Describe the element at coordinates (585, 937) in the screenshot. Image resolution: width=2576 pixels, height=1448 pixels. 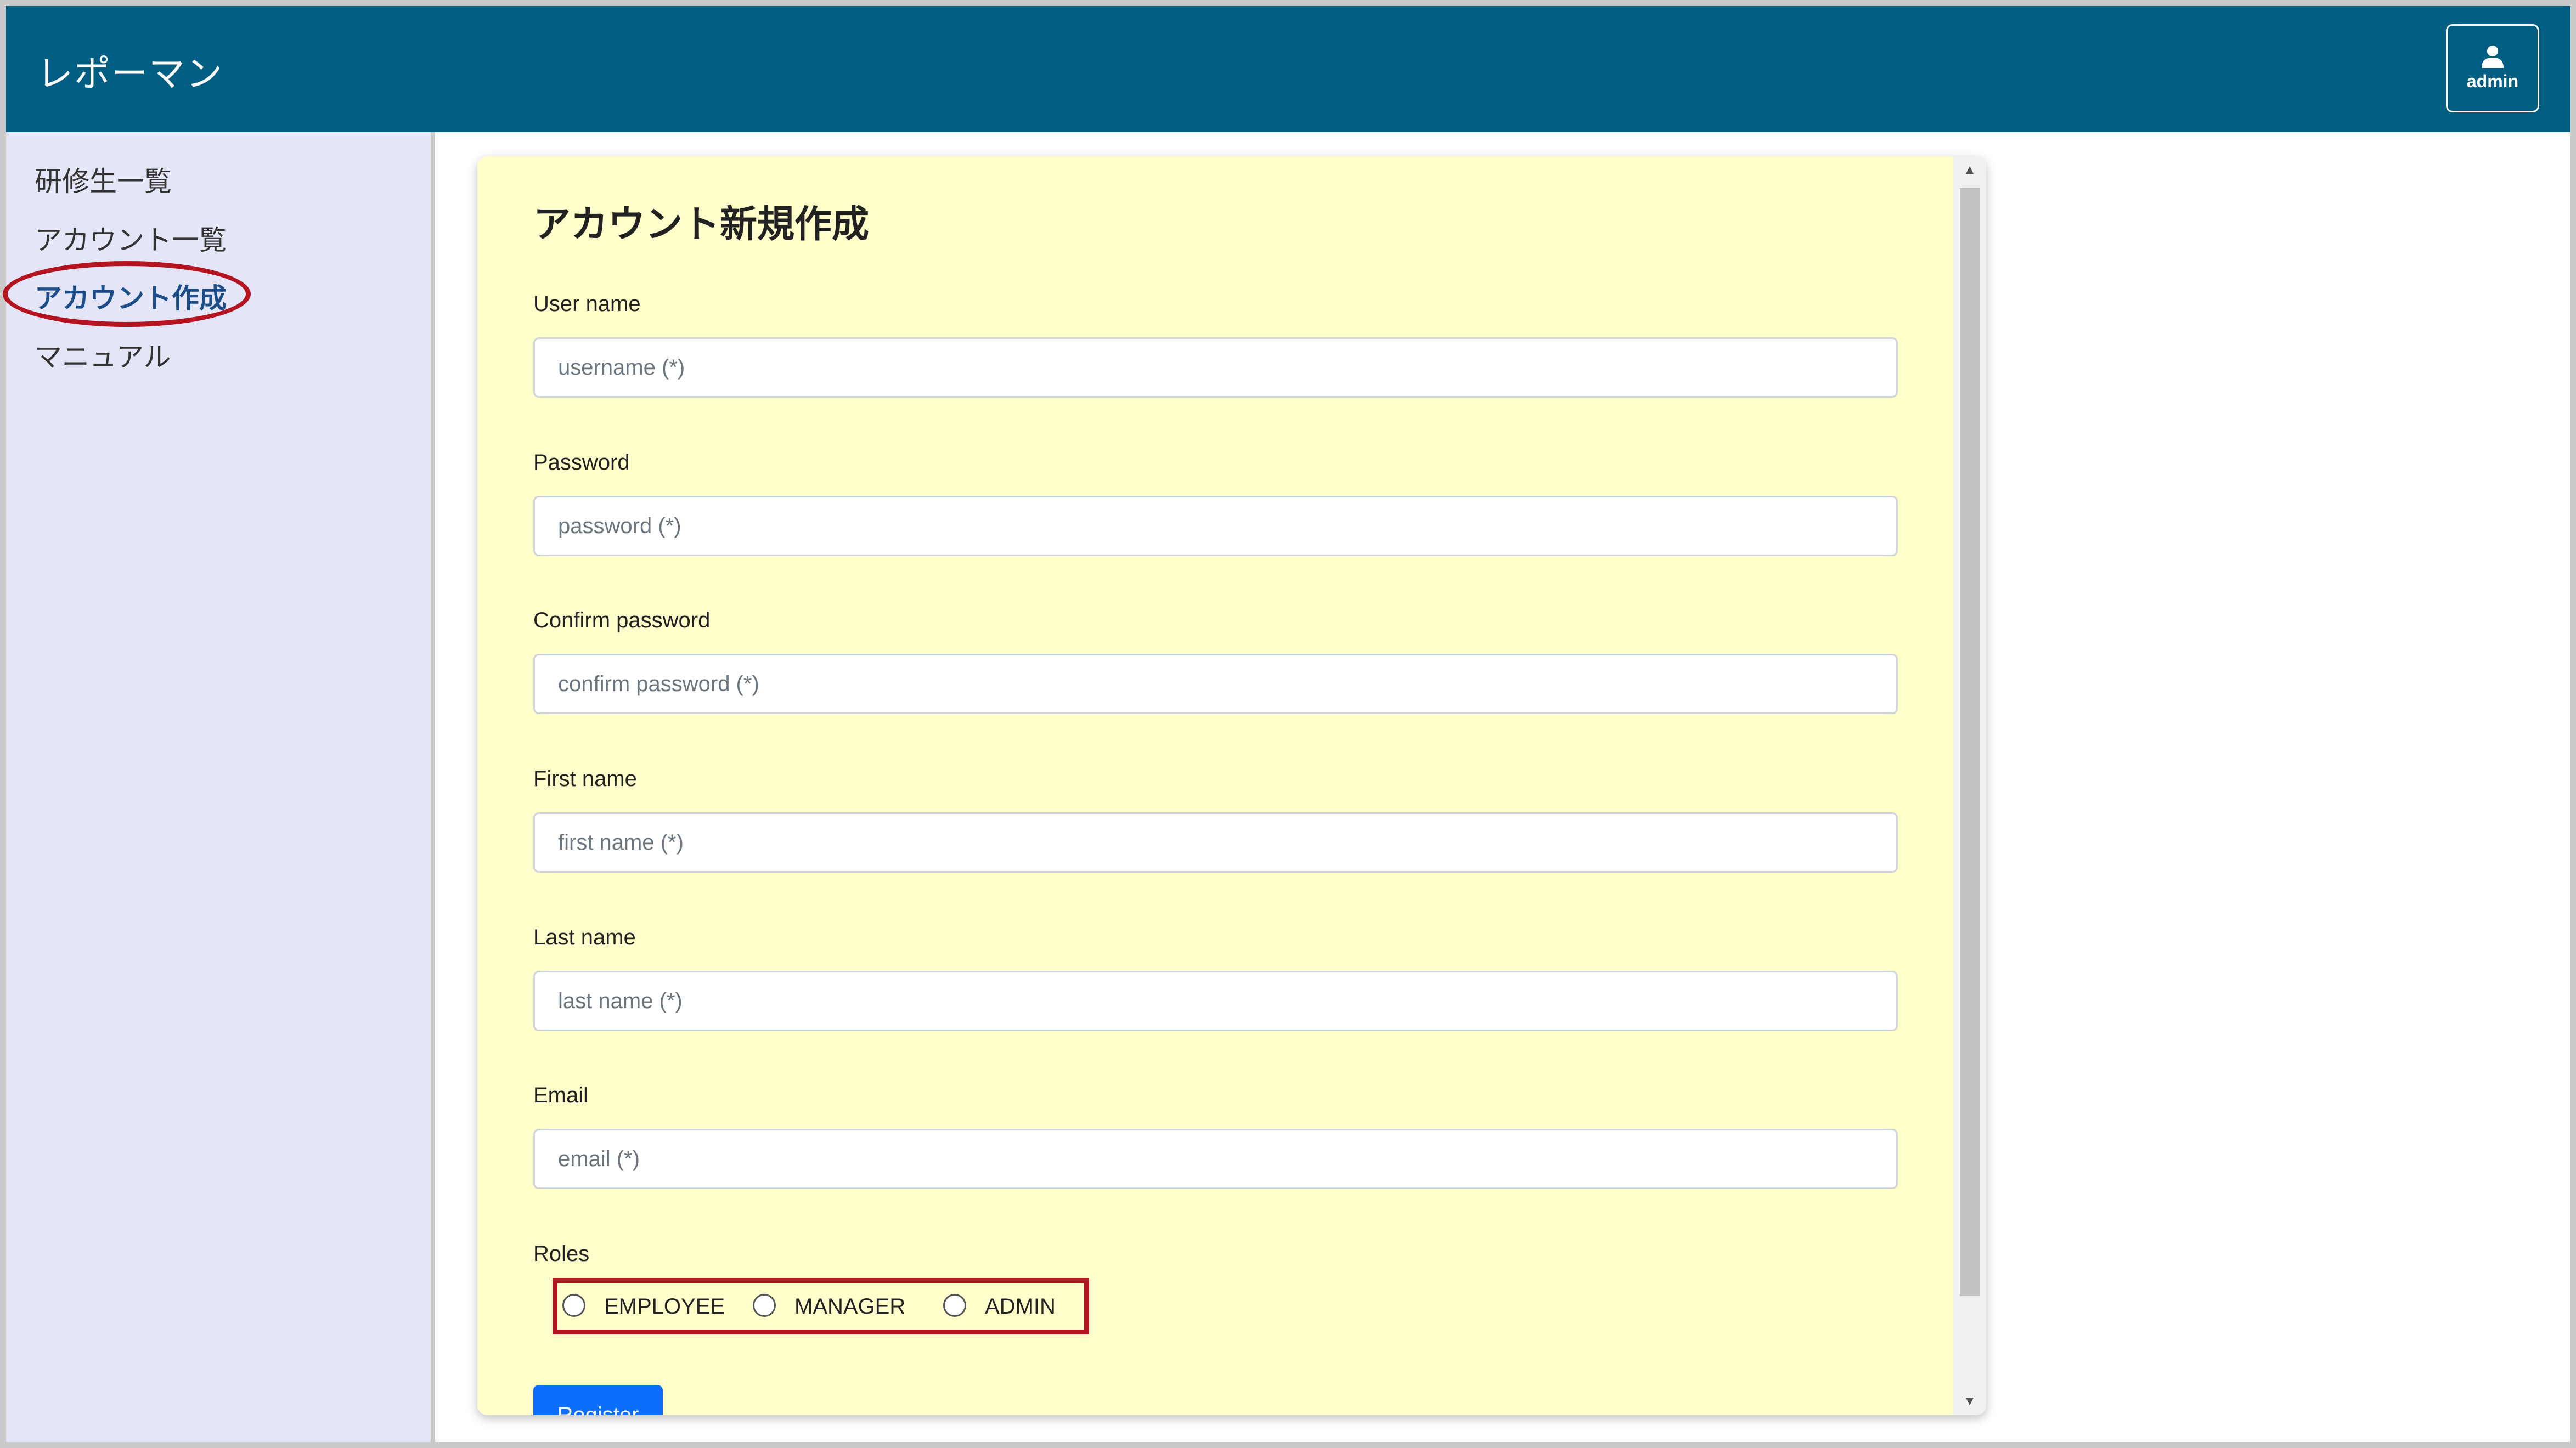
I see `last-name-label: Last name` at that location.